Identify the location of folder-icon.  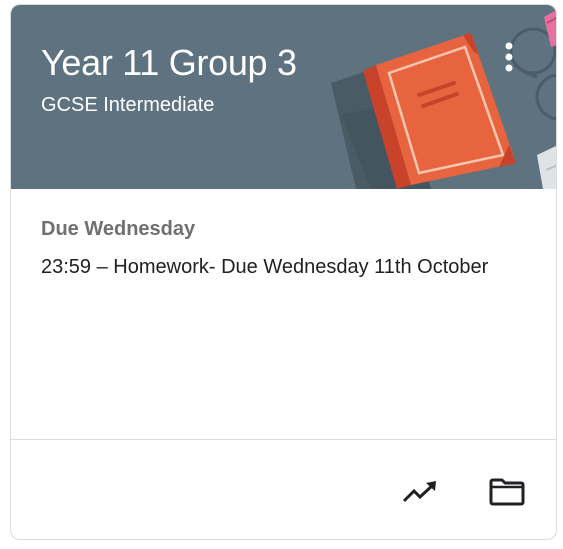
(507, 492).